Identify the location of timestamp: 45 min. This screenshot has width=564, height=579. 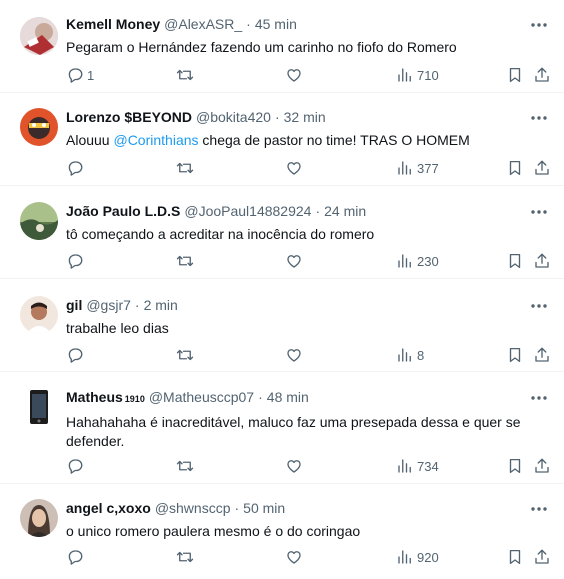
(276, 24).